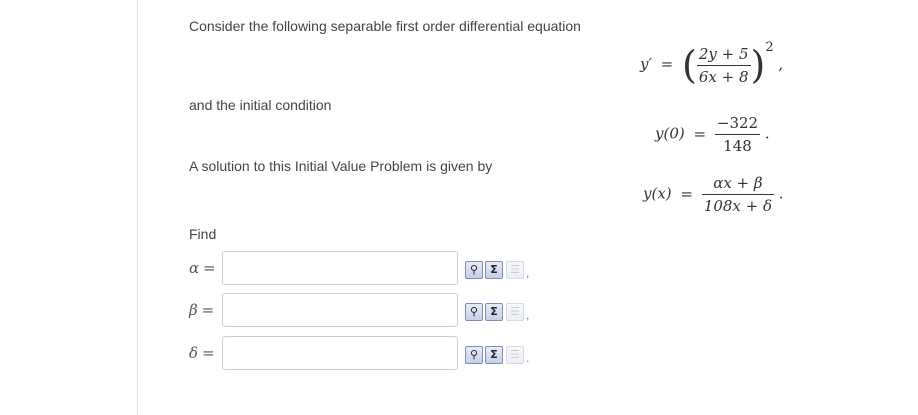 This screenshot has height=415, width=918. Describe the element at coordinates (738, 206) in the screenshot. I see `solution-denominator: 108x + δ` at that location.